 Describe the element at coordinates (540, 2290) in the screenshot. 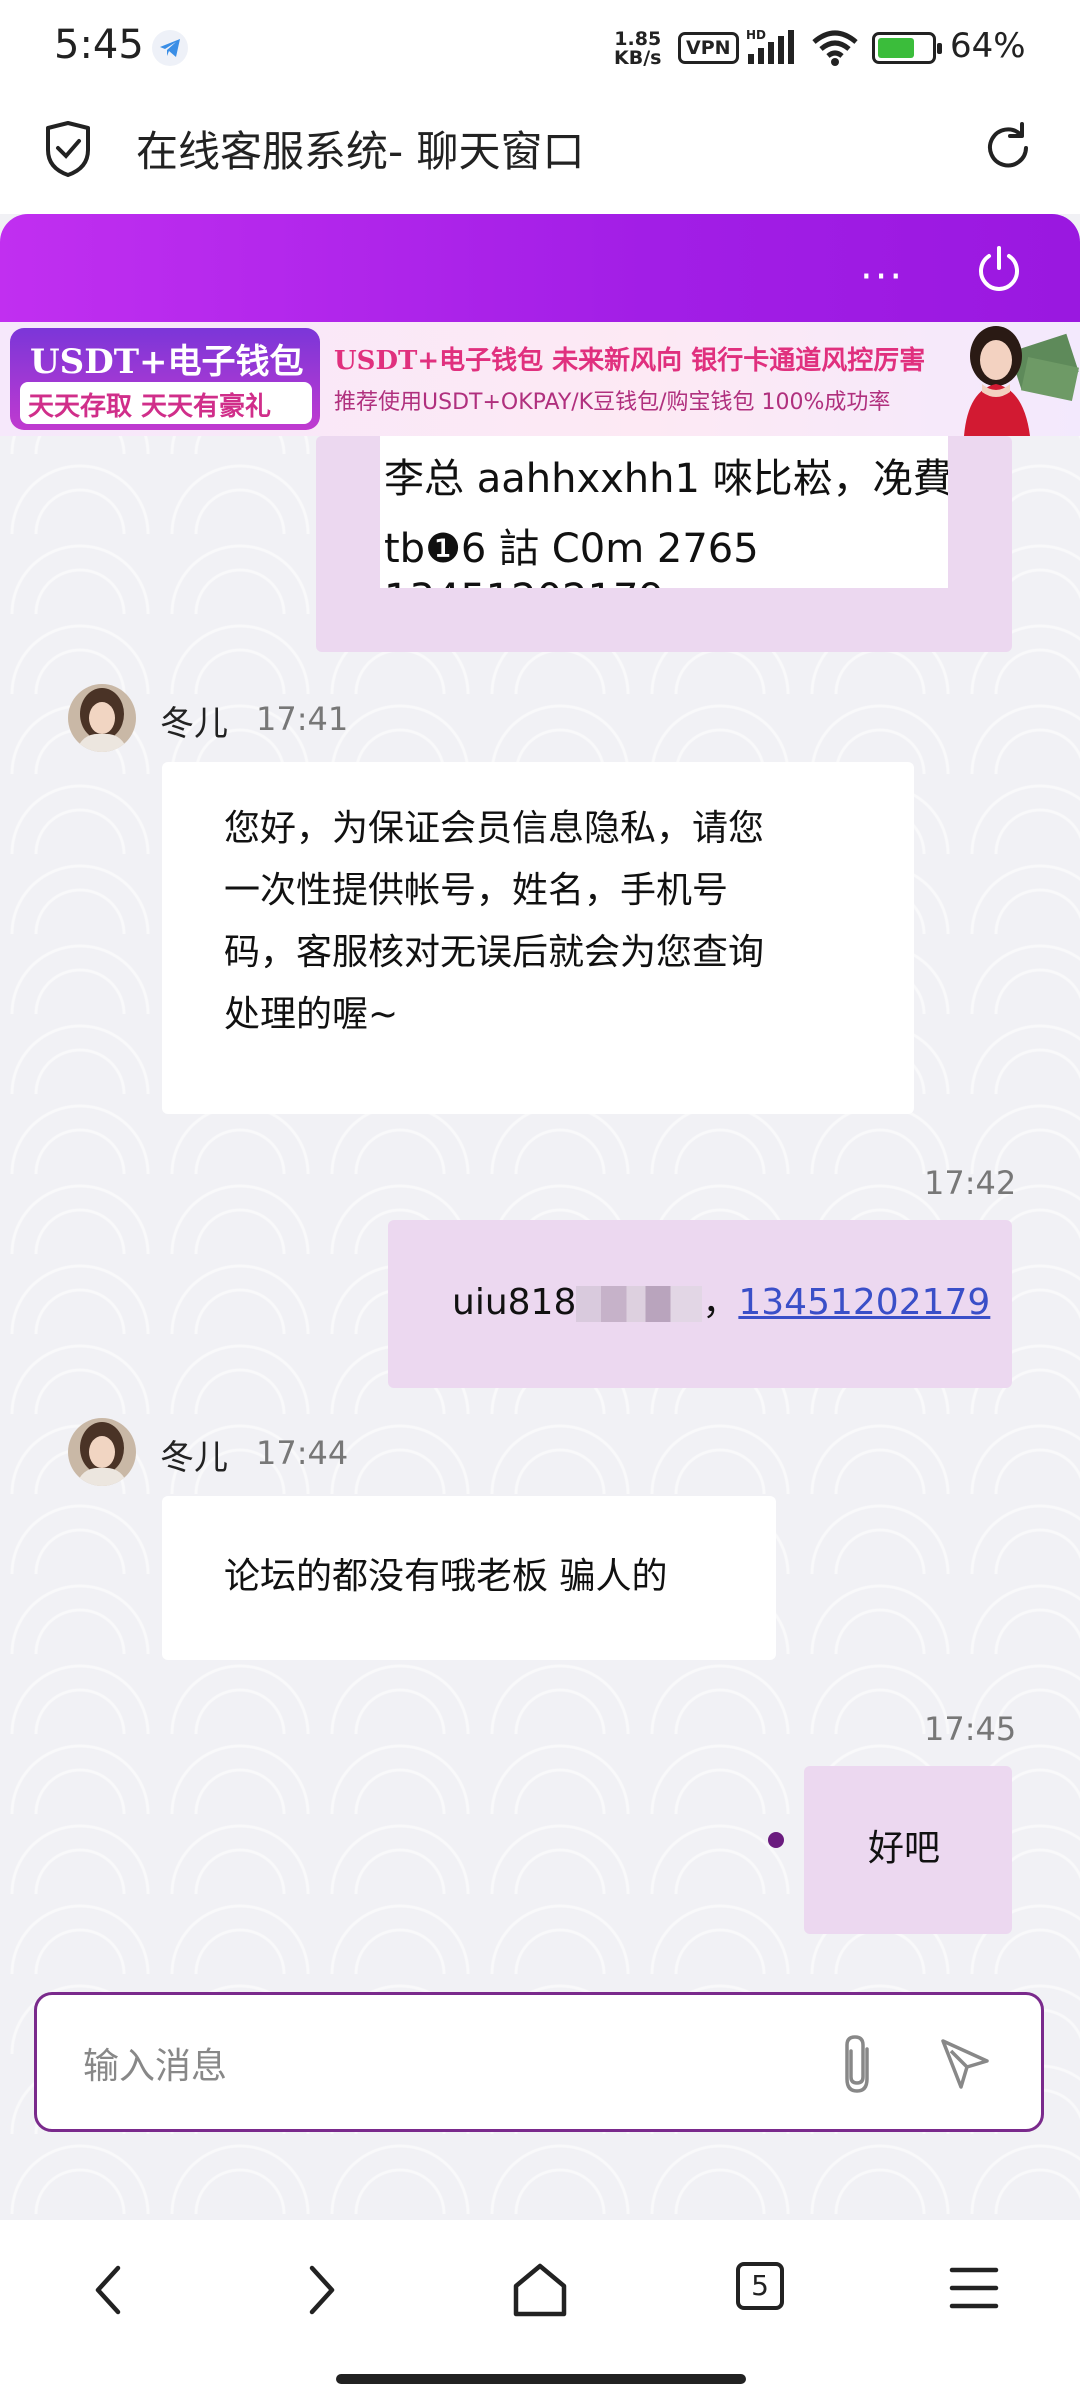

I see `home-icon` at that location.